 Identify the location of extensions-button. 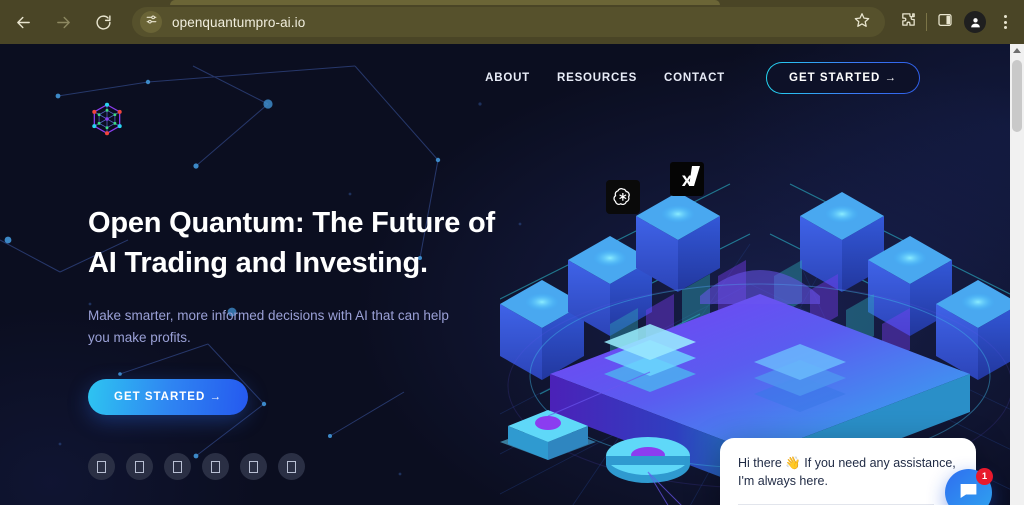
(908, 22).